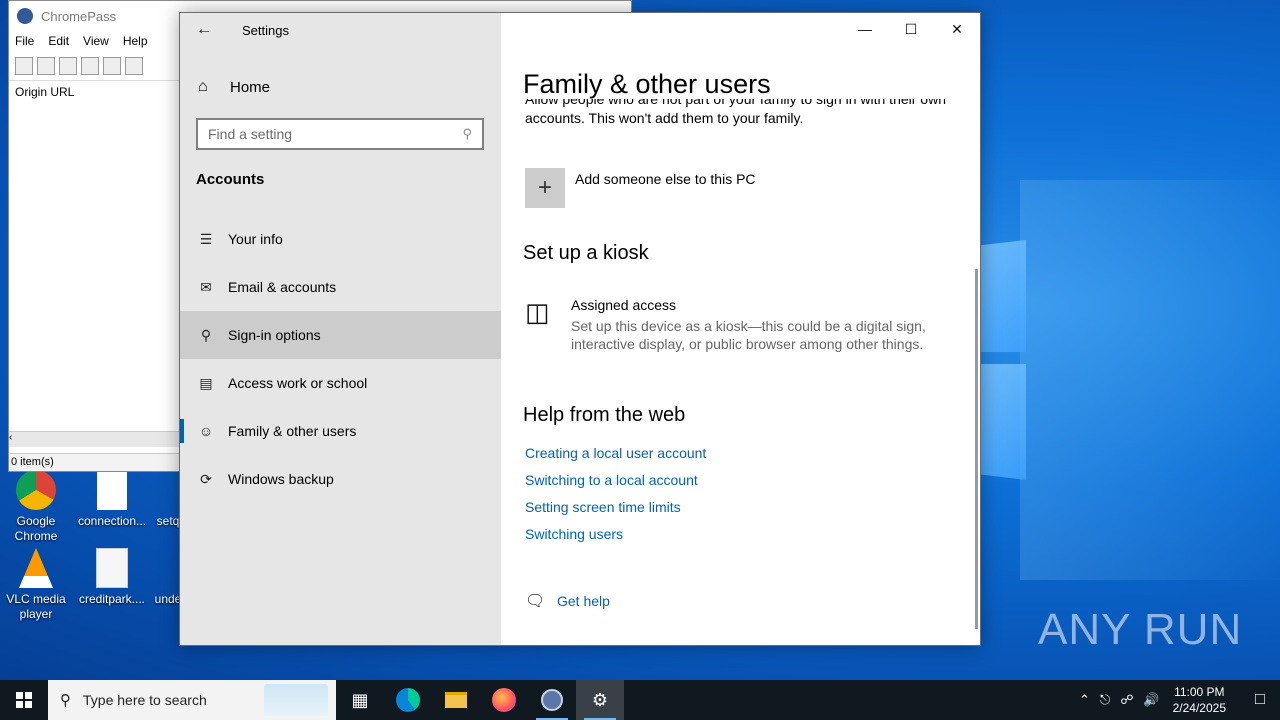 The height and width of the screenshot is (720, 1280). Describe the element at coordinates (340, 30) in the screenshot. I see `settings-titlebar: ← Settings` at that location.